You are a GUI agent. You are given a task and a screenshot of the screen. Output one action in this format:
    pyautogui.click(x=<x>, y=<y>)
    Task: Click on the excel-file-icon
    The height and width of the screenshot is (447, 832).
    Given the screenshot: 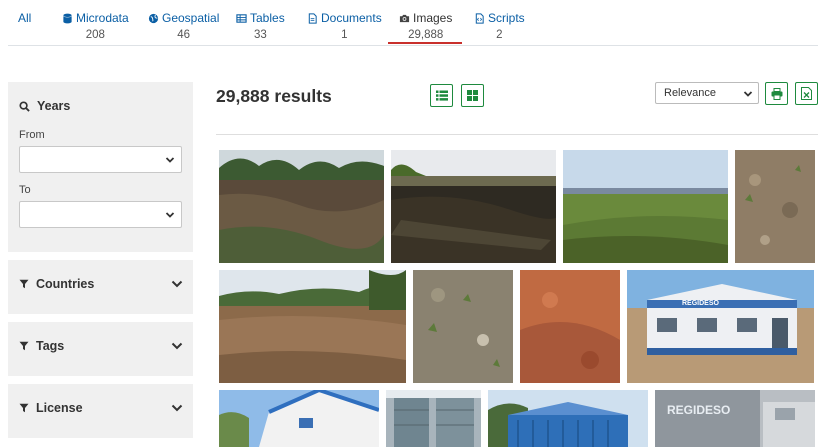 What is the action you would take?
    pyautogui.click(x=806, y=93)
    